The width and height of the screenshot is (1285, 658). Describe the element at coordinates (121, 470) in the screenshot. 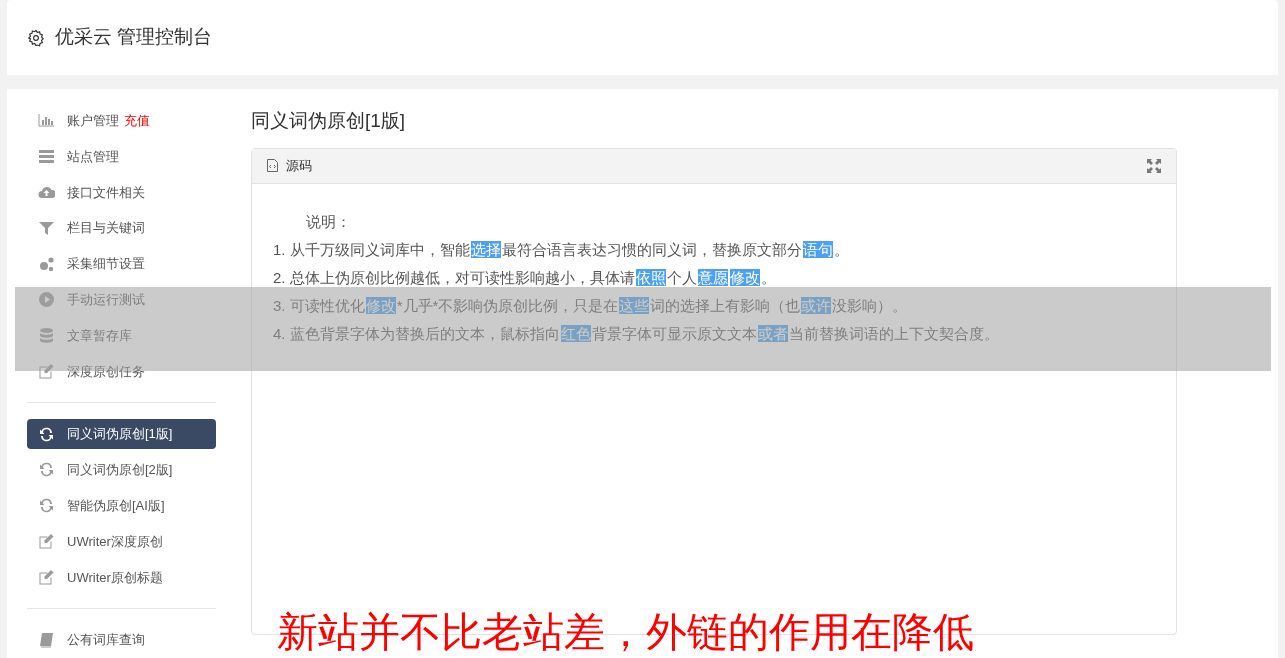

I see `sidebar-item: 同义词伪原创[2版]` at that location.